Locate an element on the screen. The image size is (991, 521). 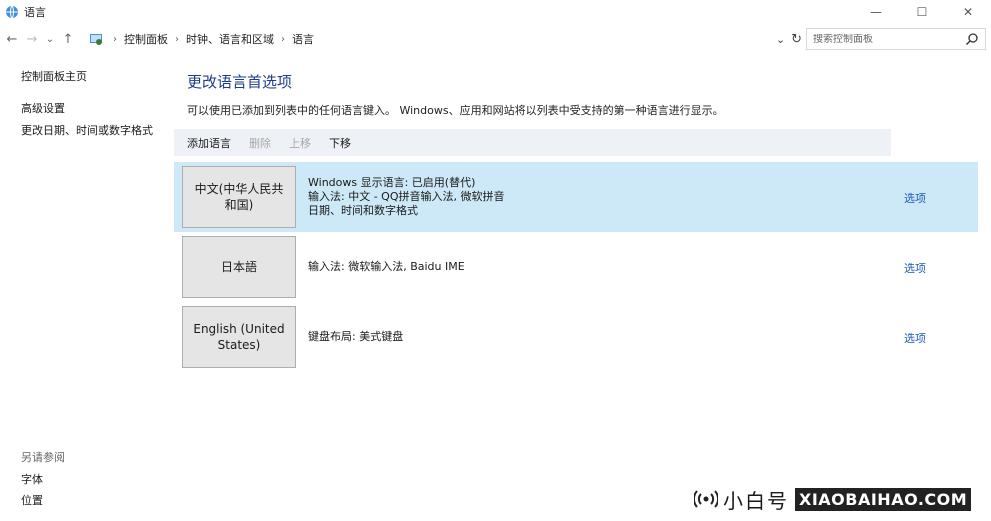
input-methods: 输入法: 中文 - QQ拼音输入法, 微软拼音 is located at coordinates (406, 196).